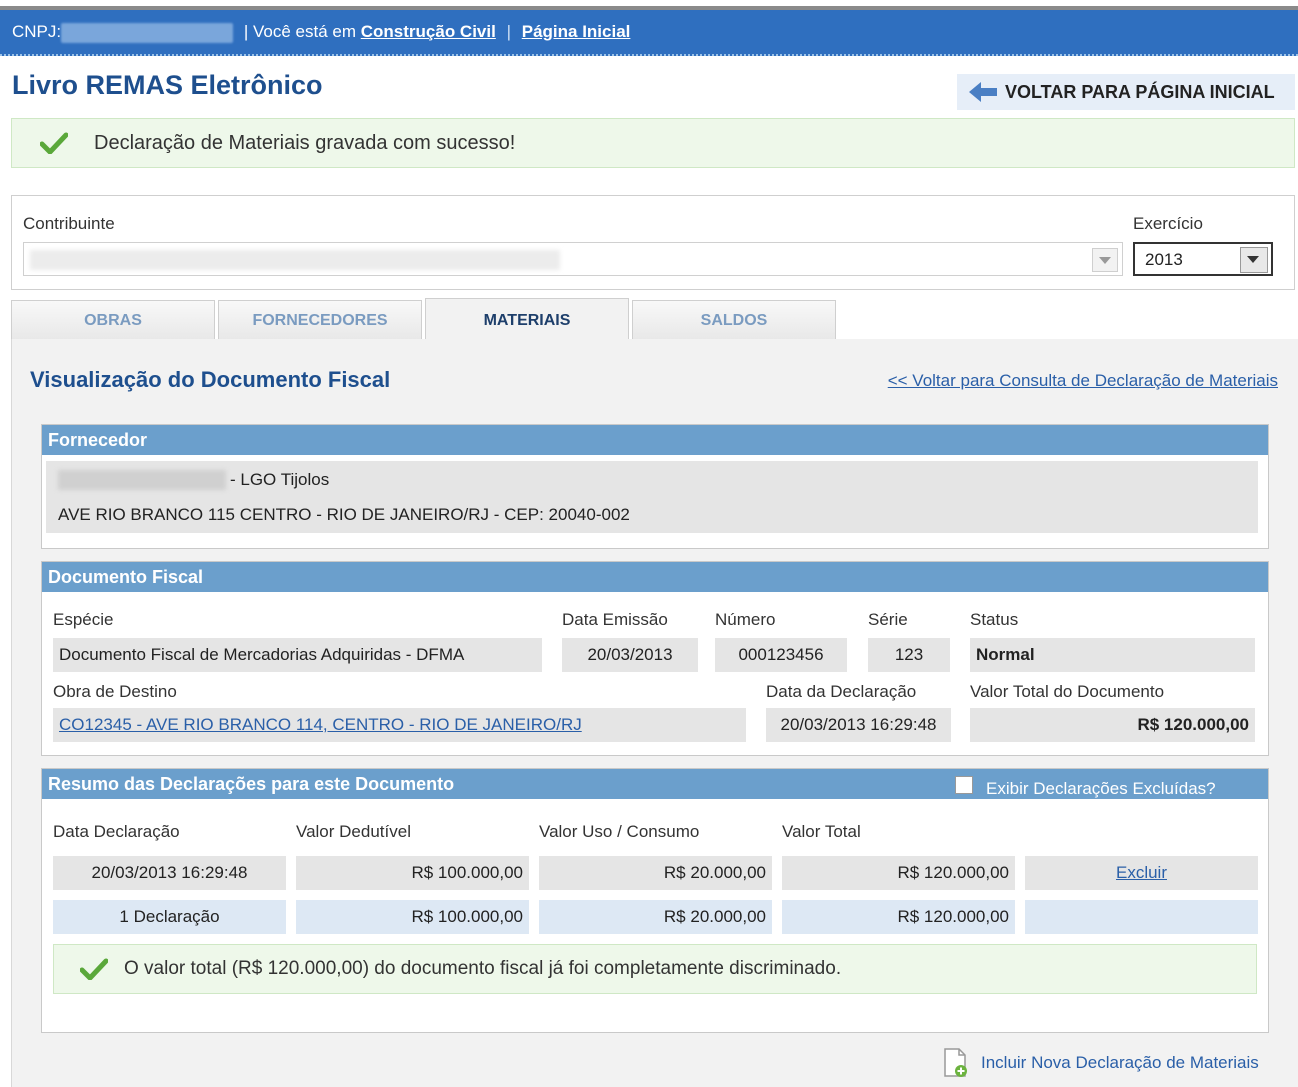 The height and width of the screenshot is (1087, 1298). Describe the element at coordinates (655, 440) in the screenshot. I see `fornecedor-header: Fornecedor` at that location.